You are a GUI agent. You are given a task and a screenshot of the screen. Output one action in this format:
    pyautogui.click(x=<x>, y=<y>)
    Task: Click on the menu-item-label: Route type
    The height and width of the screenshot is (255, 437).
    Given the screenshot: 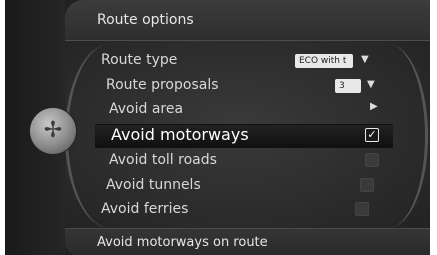 What is the action you would take?
    pyautogui.click(x=139, y=60)
    